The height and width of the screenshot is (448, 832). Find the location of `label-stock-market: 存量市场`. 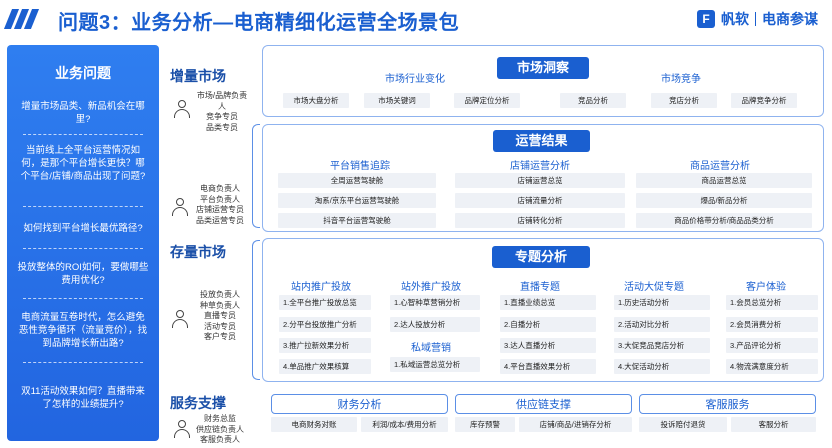

label-stock-market: 存量市场 is located at coordinates (198, 252).